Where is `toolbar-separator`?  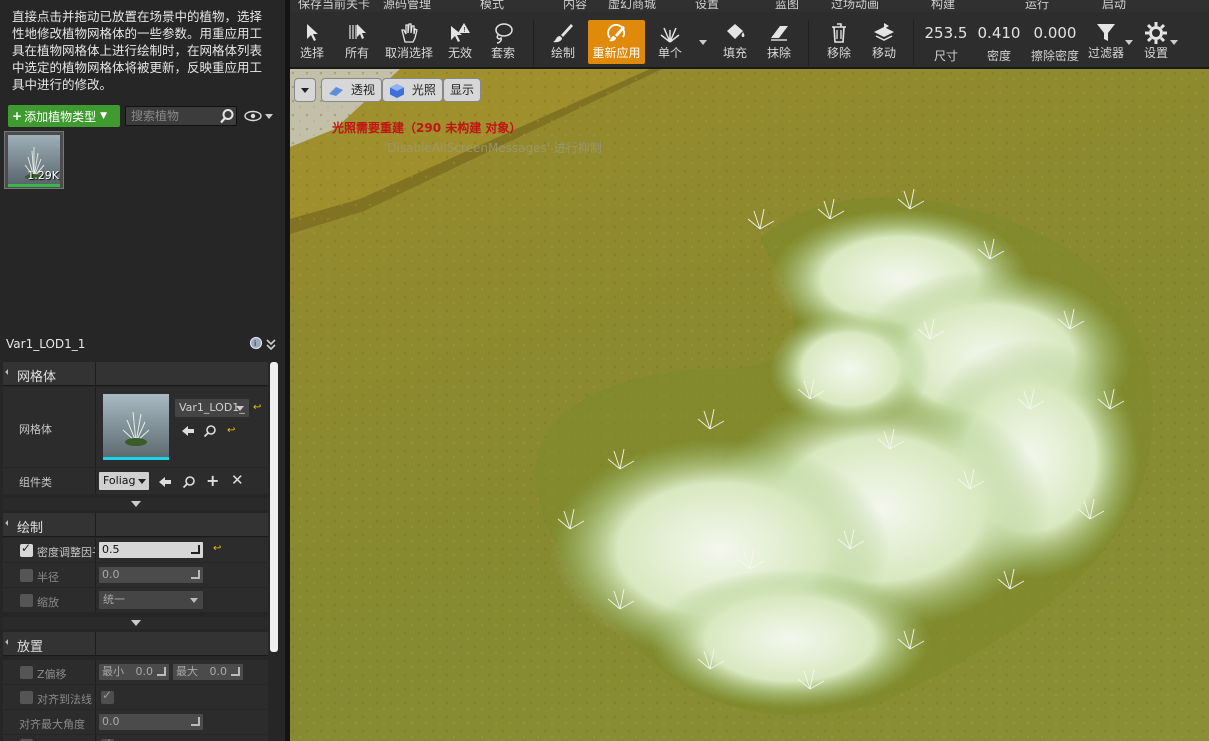 toolbar-separator is located at coordinates (533, 43).